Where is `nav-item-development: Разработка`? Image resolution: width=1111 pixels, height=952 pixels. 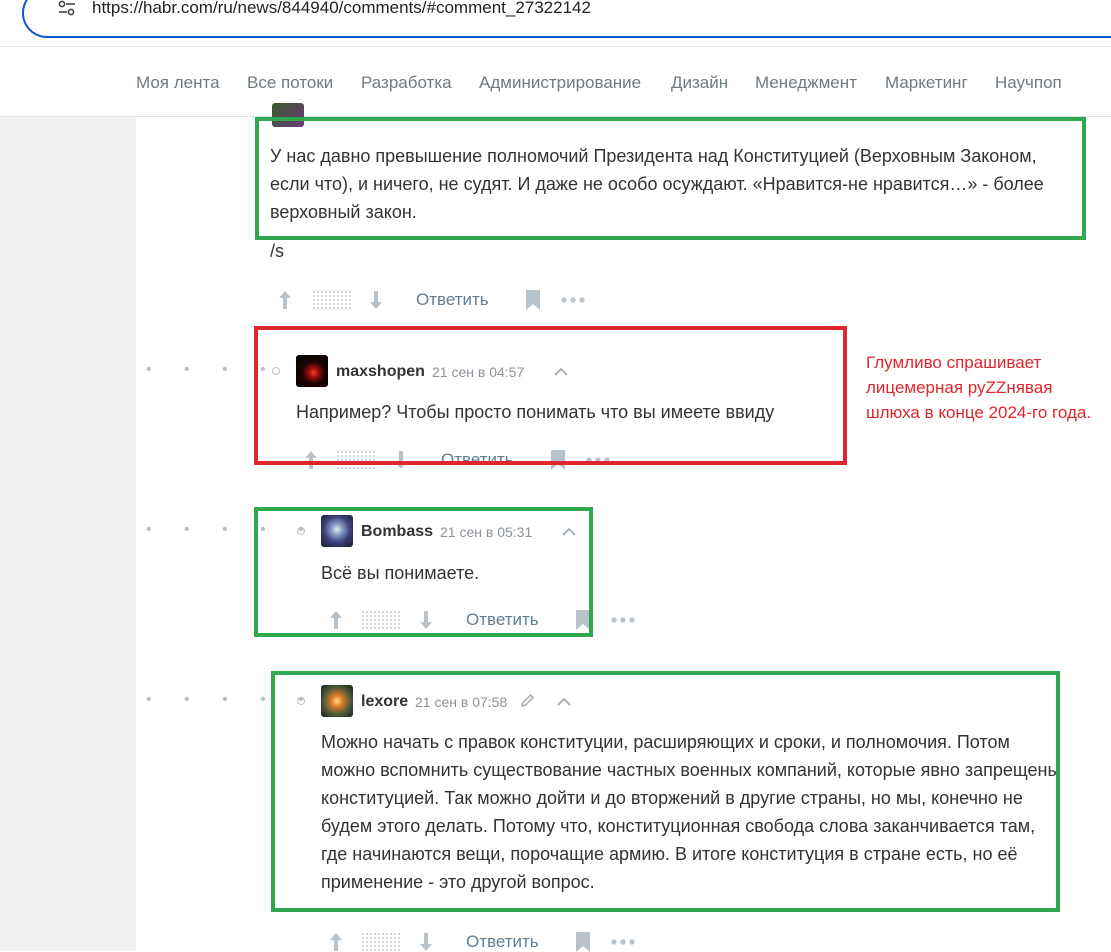 nav-item-development: Разработка is located at coordinates (406, 83).